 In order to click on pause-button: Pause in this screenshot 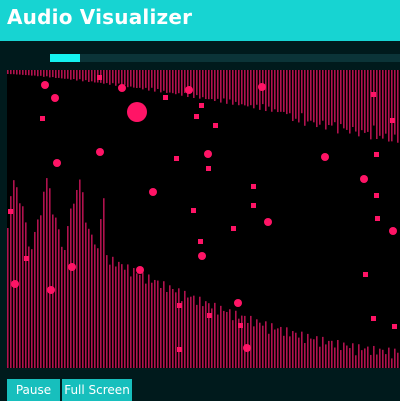, I will do `click(33, 390)`.